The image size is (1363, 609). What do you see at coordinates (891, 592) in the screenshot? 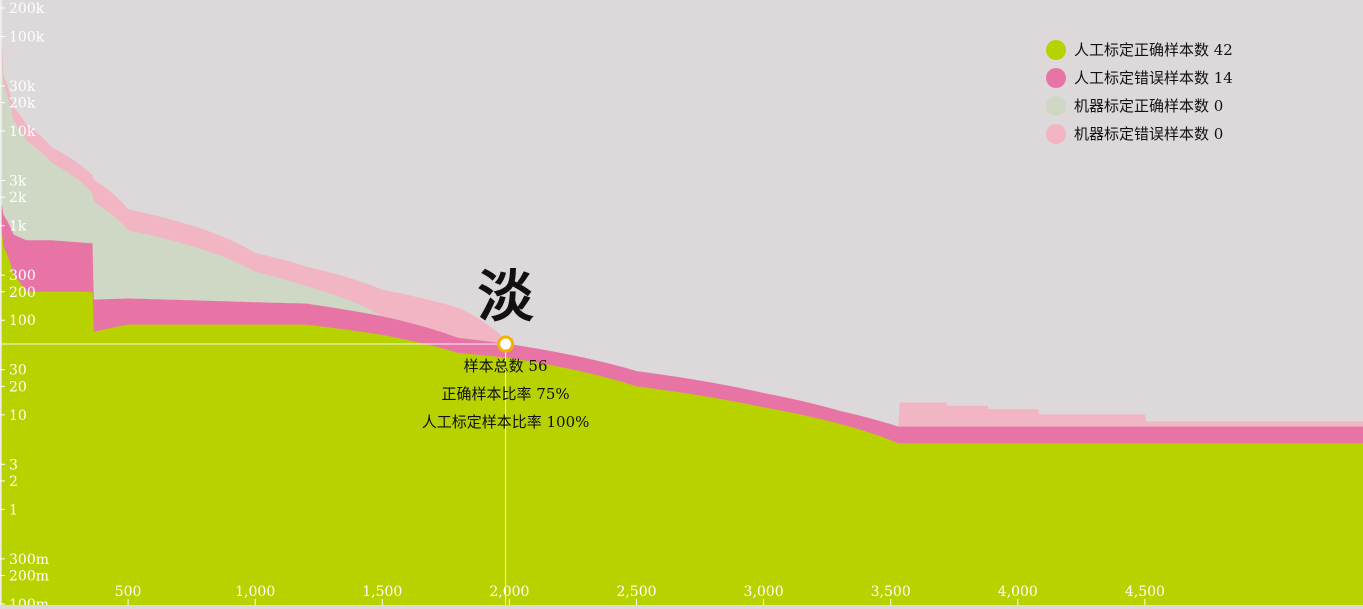
I see `x-tick-label: 3,500` at bounding box center [891, 592].